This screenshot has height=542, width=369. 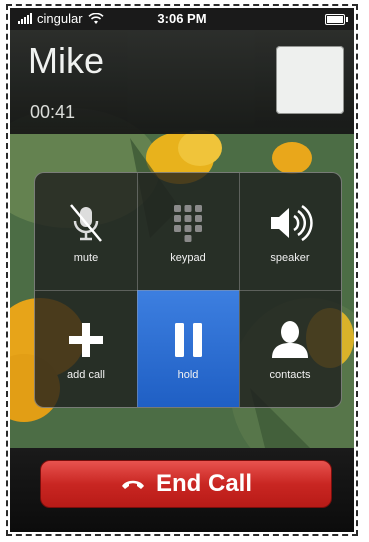 I want to click on add-call-label: add call, so click(x=86, y=375).